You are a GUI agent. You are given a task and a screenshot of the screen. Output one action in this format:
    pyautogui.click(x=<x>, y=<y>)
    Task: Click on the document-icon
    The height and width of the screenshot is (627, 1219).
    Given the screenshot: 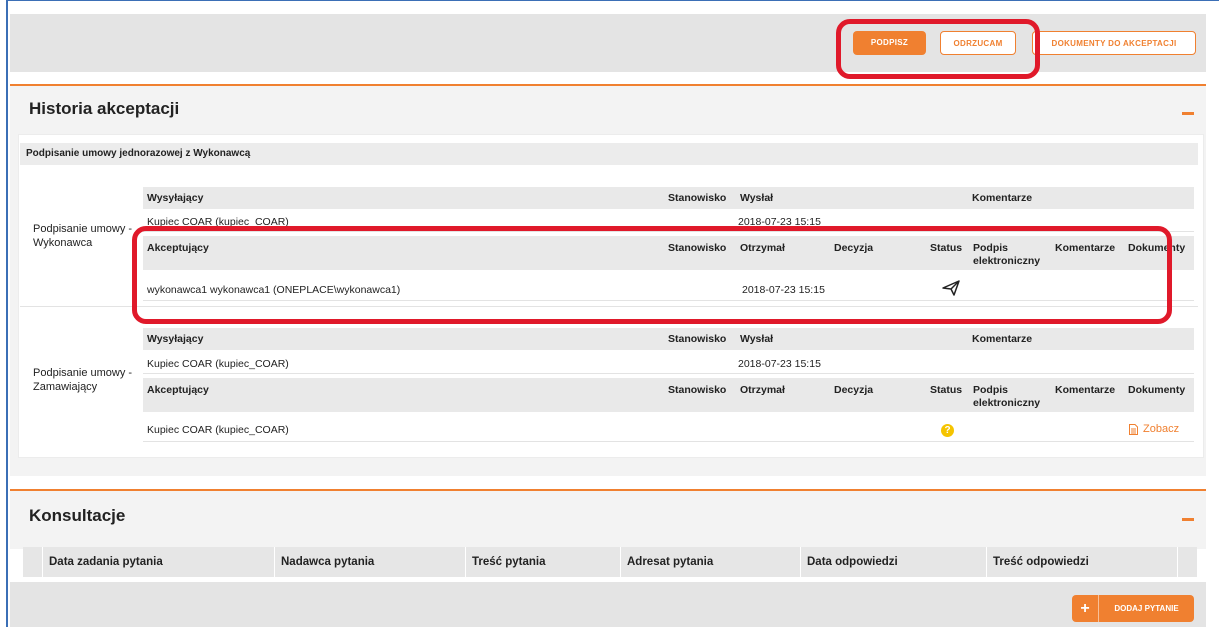 What is the action you would take?
    pyautogui.click(x=1133, y=429)
    